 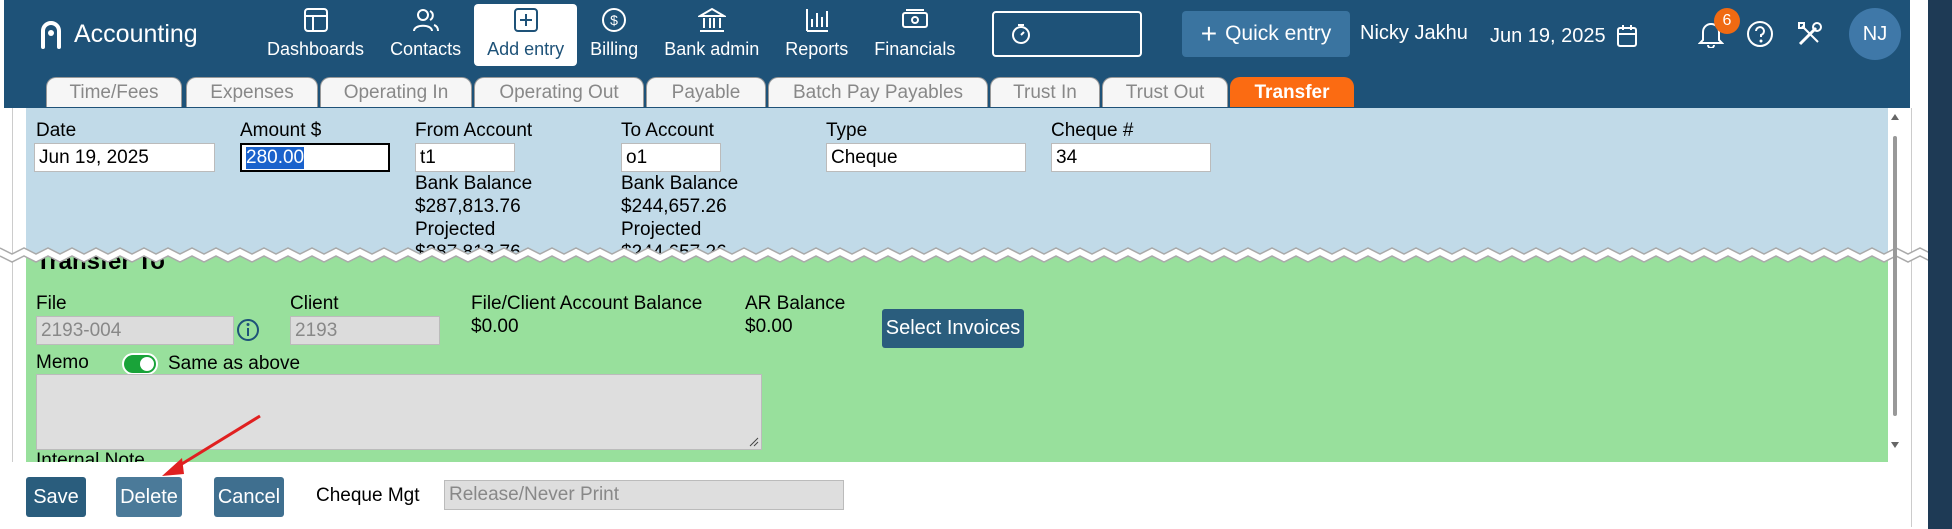 I want to click on action-bar, so click(x=961, y=494).